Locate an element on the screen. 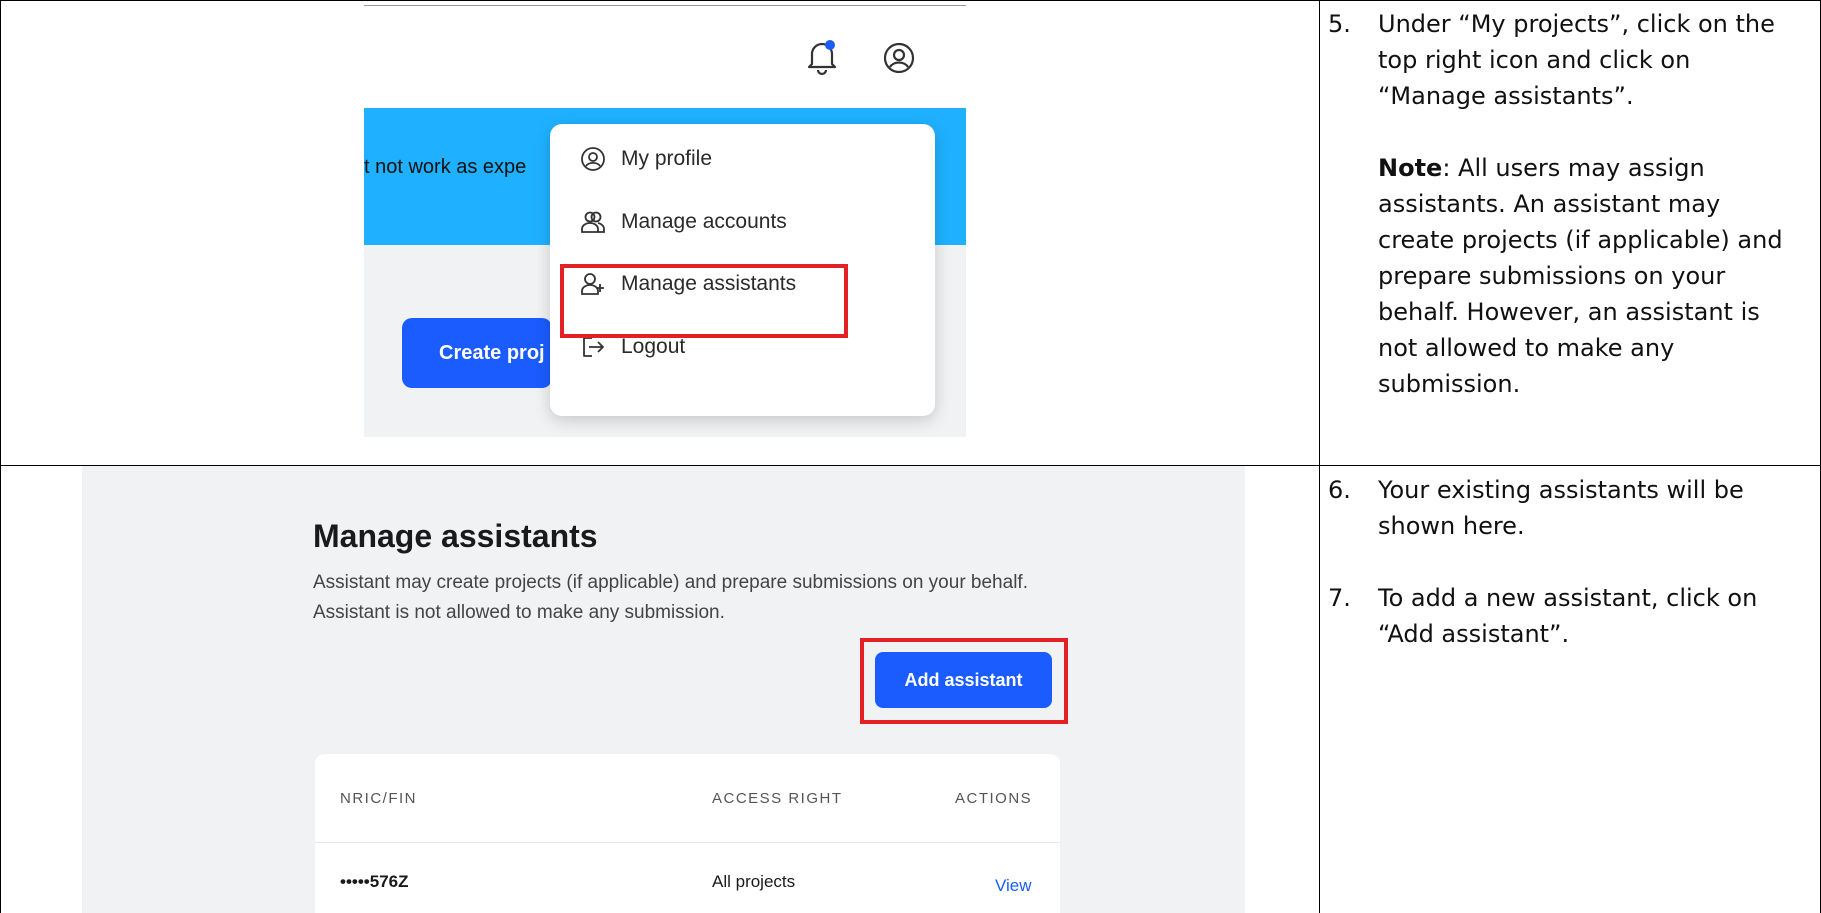 The image size is (1821, 913). menu-item-my-profile: My profile is located at coordinates (646, 159).